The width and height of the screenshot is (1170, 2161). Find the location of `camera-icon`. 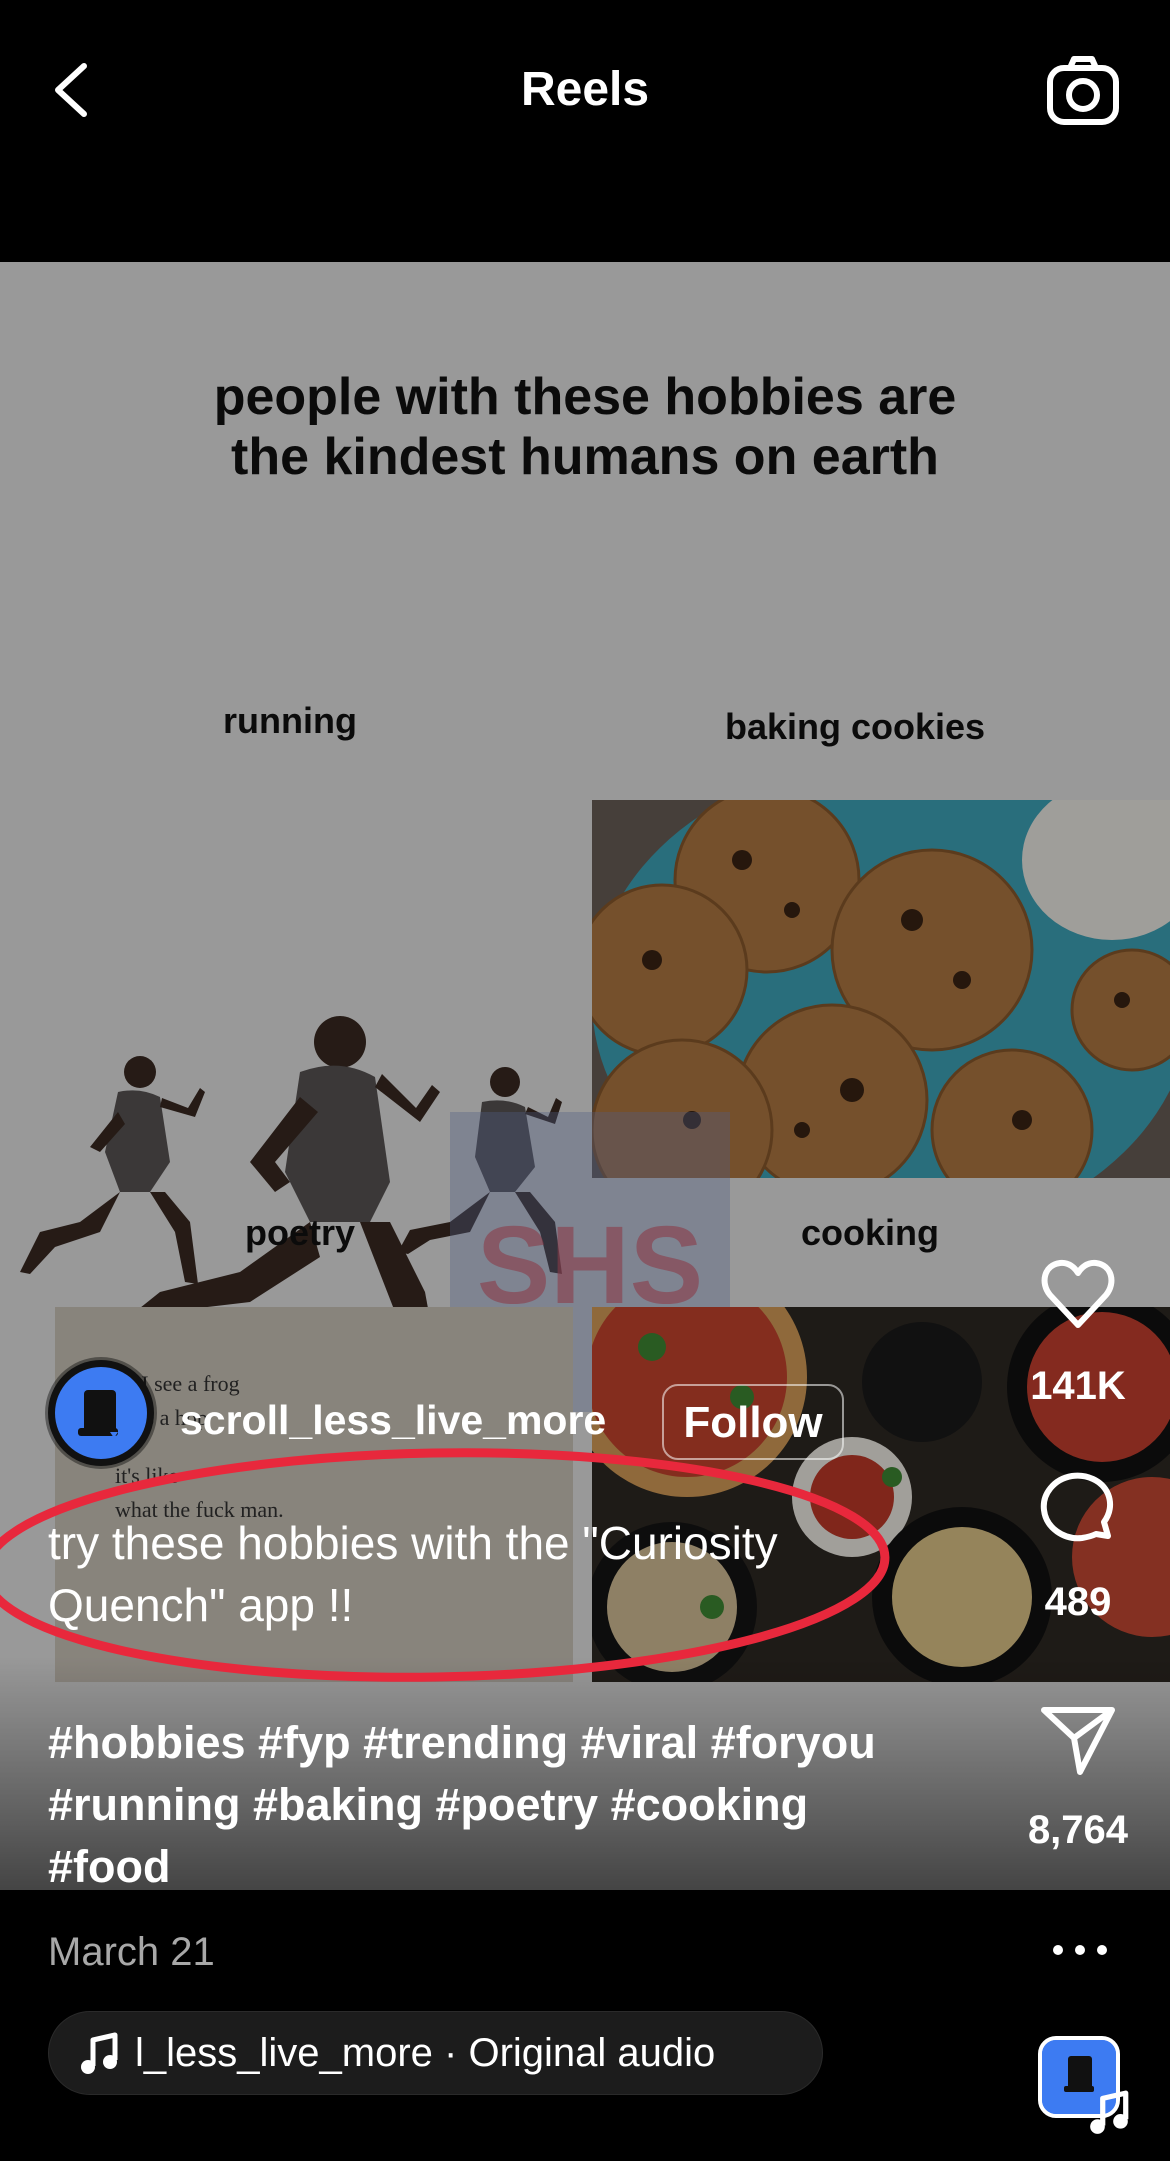

camera-icon is located at coordinates (1083, 91).